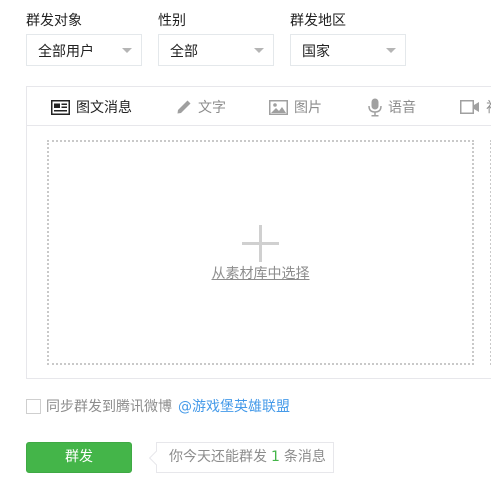 The height and width of the screenshot is (488, 491). I want to click on gender-filter-label: 性别, so click(172, 21).